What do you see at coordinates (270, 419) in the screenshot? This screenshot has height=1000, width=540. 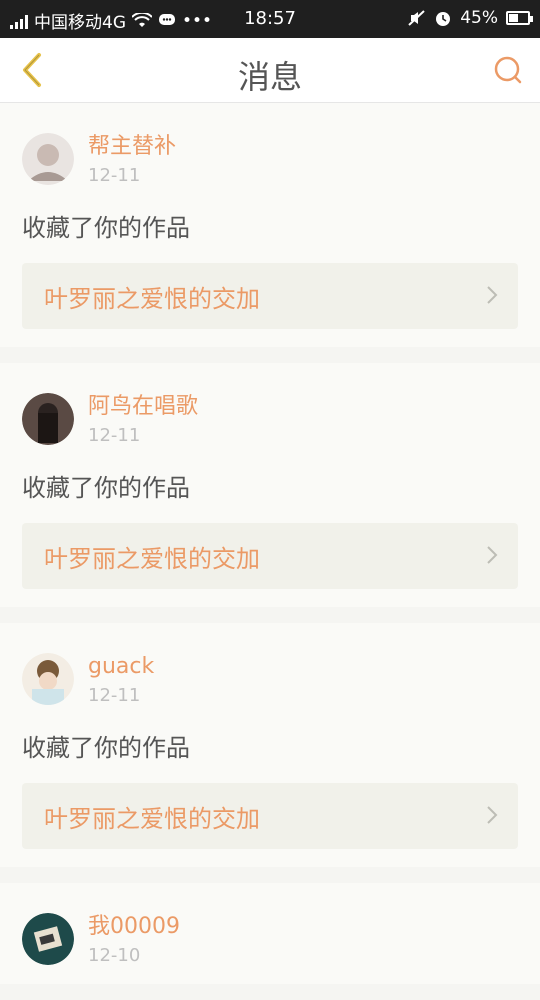 I see `message-user: 阿鸟在唱歌 12-11` at bounding box center [270, 419].